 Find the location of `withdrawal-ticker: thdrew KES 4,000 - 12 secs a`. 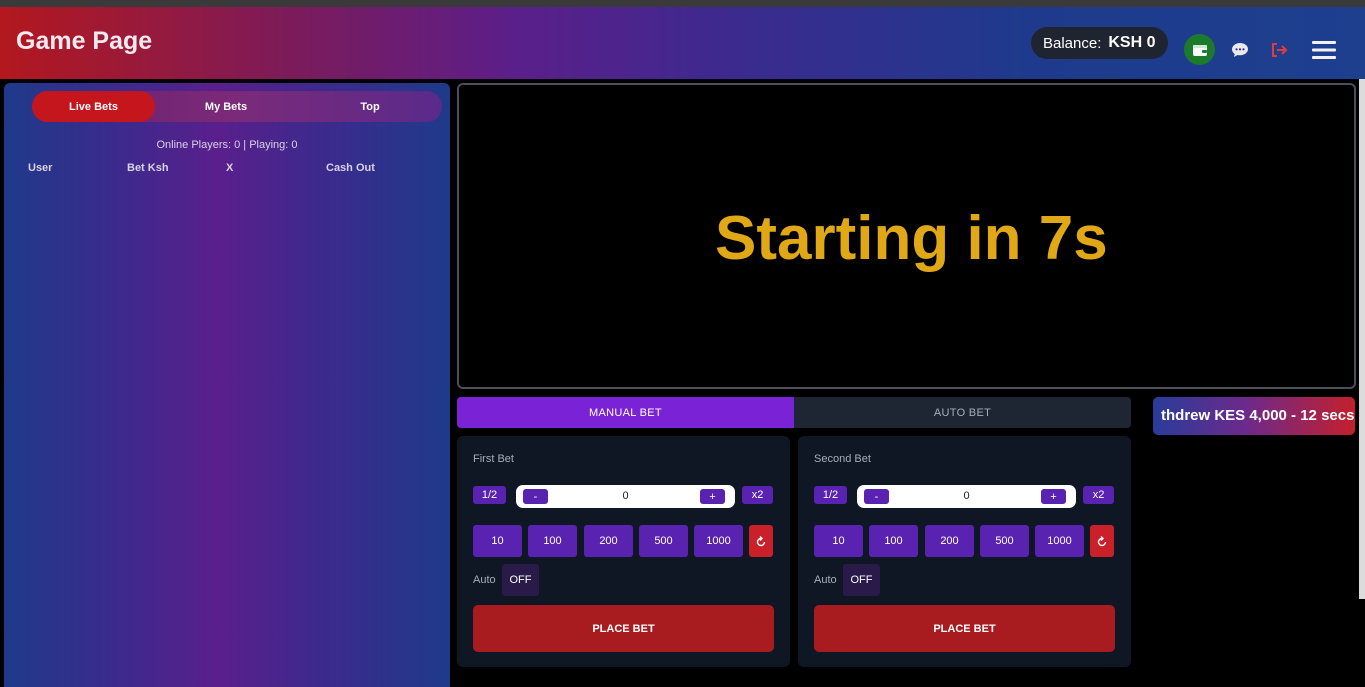

withdrawal-ticker: thdrew KES 4,000 - 12 secs a is located at coordinates (1254, 416).